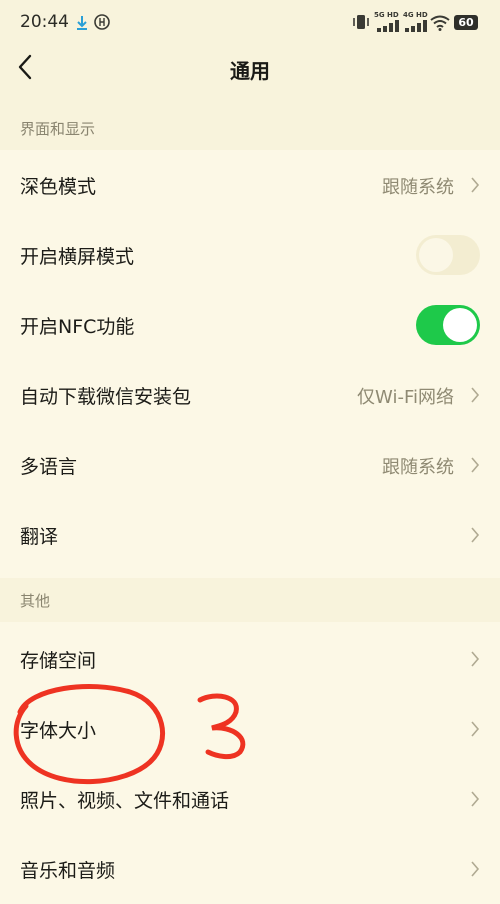 This screenshot has width=500, height=904. I want to click on battery-level: 60, so click(466, 22).